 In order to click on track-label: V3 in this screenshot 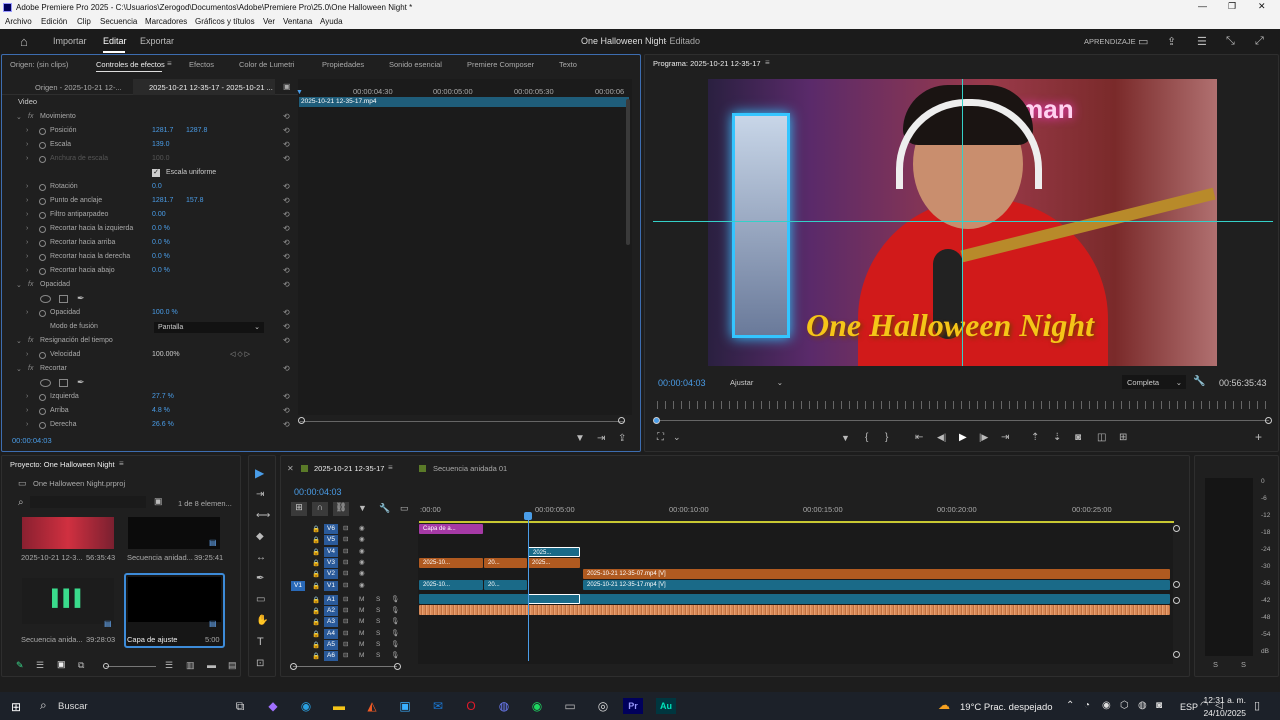, I will do `click(331, 562)`.